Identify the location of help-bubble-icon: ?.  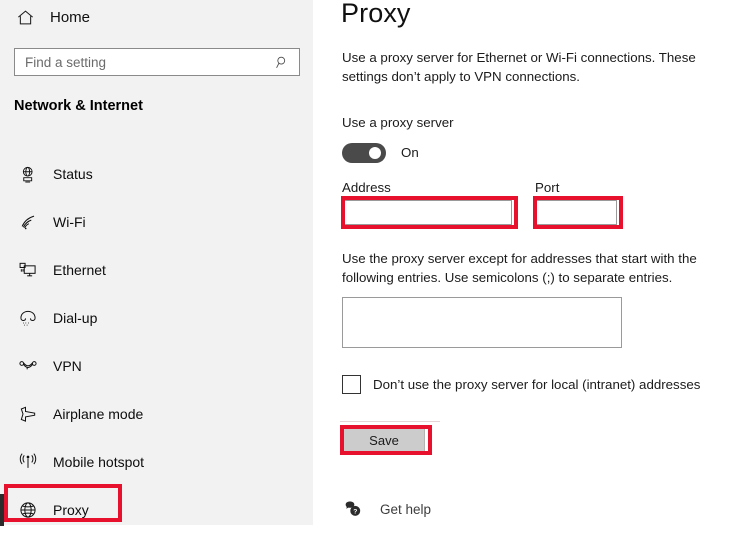
(353, 509).